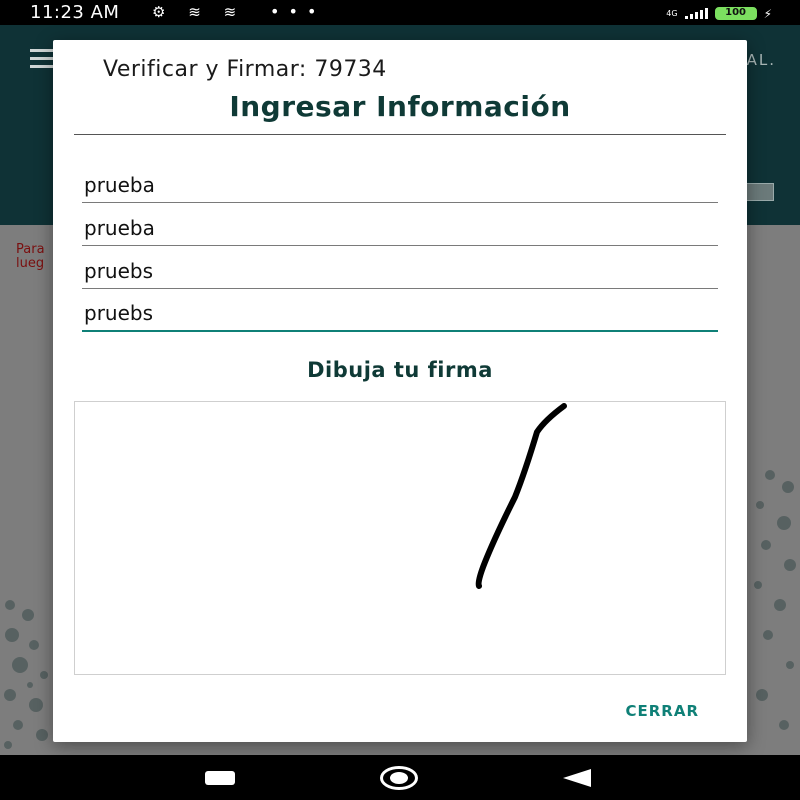 The height and width of the screenshot is (800, 800). I want to click on home-icon, so click(399, 778).